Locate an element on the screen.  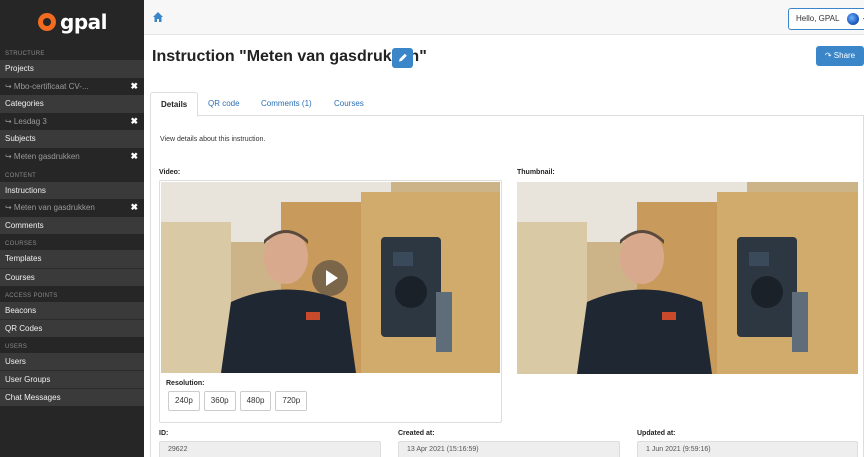
nav-user-groups: User Groups is located at coordinates (72, 379).